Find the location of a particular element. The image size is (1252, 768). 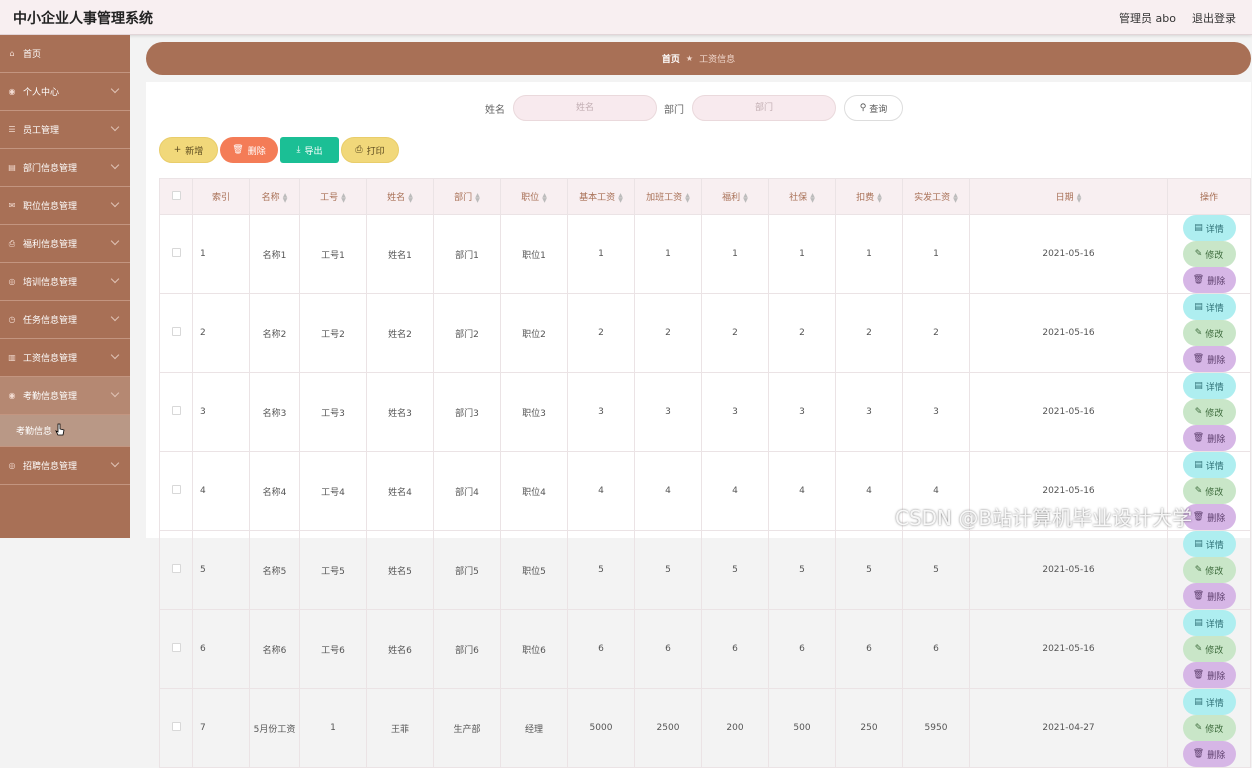

edit-button-label: 修改 is located at coordinates (1214, 571).